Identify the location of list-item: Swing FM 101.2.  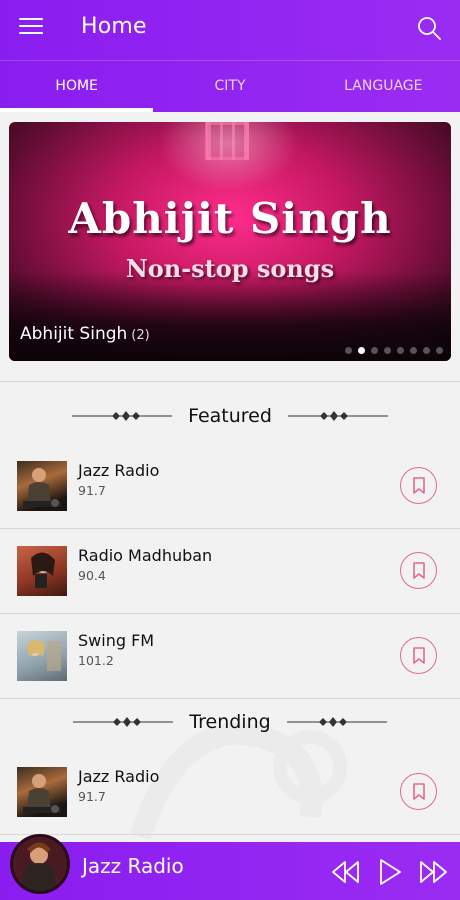
(230, 656).